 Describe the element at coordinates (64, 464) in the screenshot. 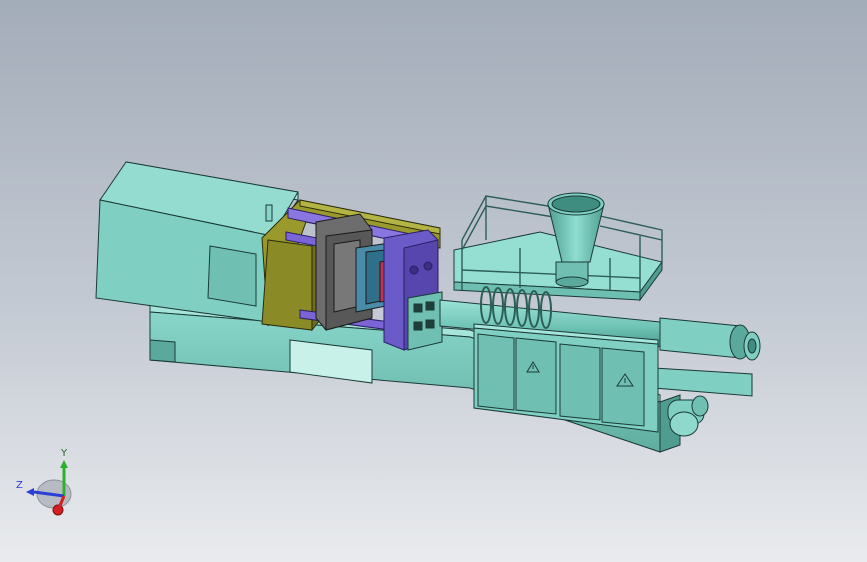

I see `y-axis-arrow` at that location.